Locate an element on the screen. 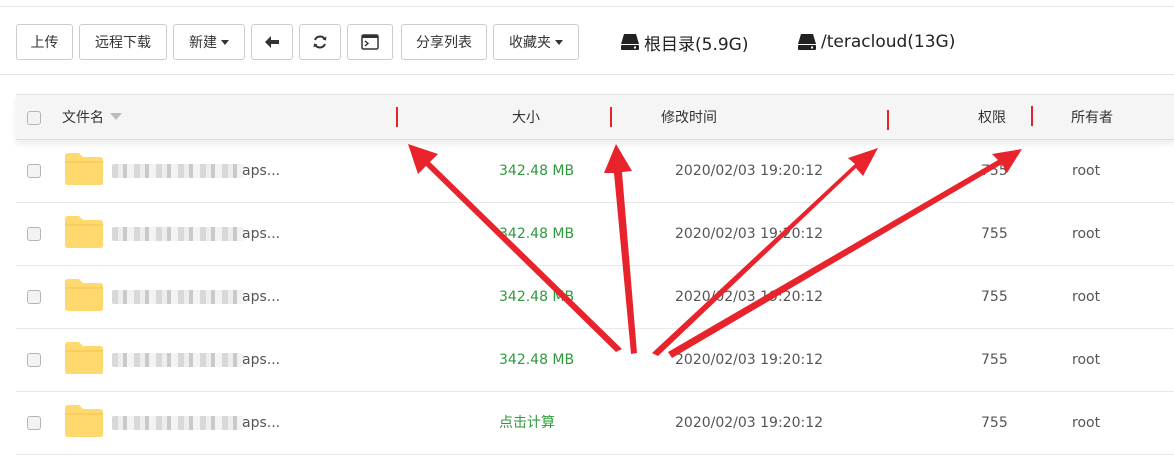  disk-teracloud: /teracloud(13G) is located at coordinates (876, 42).